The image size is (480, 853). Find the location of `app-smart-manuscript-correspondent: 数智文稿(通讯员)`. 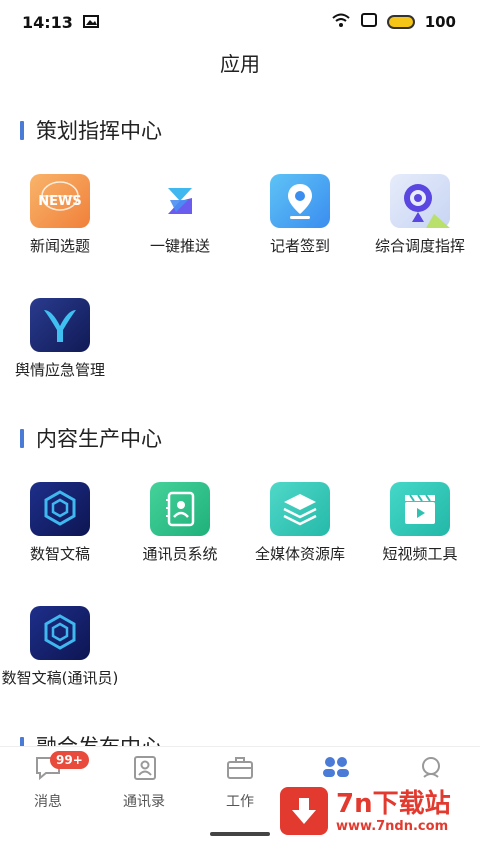

app-smart-manuscript-correspondent: 数智文稿(通讯员) is located at coordinates (60, 654).